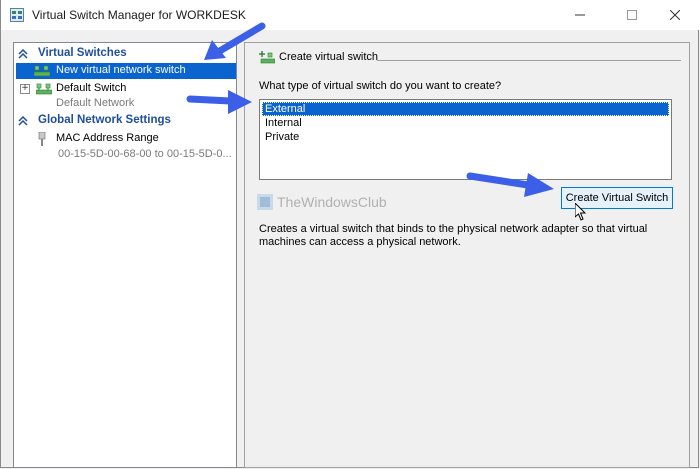 Image resolution: width=700 pixels, height=469 pixels. I want to click on new-virtual-network-switch-label: New virtual network switch, so click(121, 70).